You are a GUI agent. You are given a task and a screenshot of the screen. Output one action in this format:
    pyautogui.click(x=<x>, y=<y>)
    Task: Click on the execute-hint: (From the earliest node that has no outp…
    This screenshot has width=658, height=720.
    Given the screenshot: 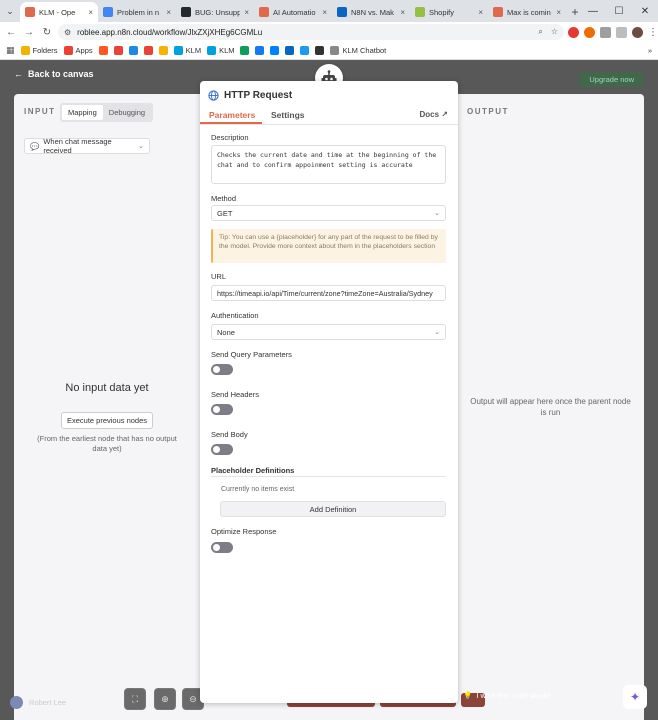 What is the action you would take?
    pyautogui.click(x=107, y=443)
    